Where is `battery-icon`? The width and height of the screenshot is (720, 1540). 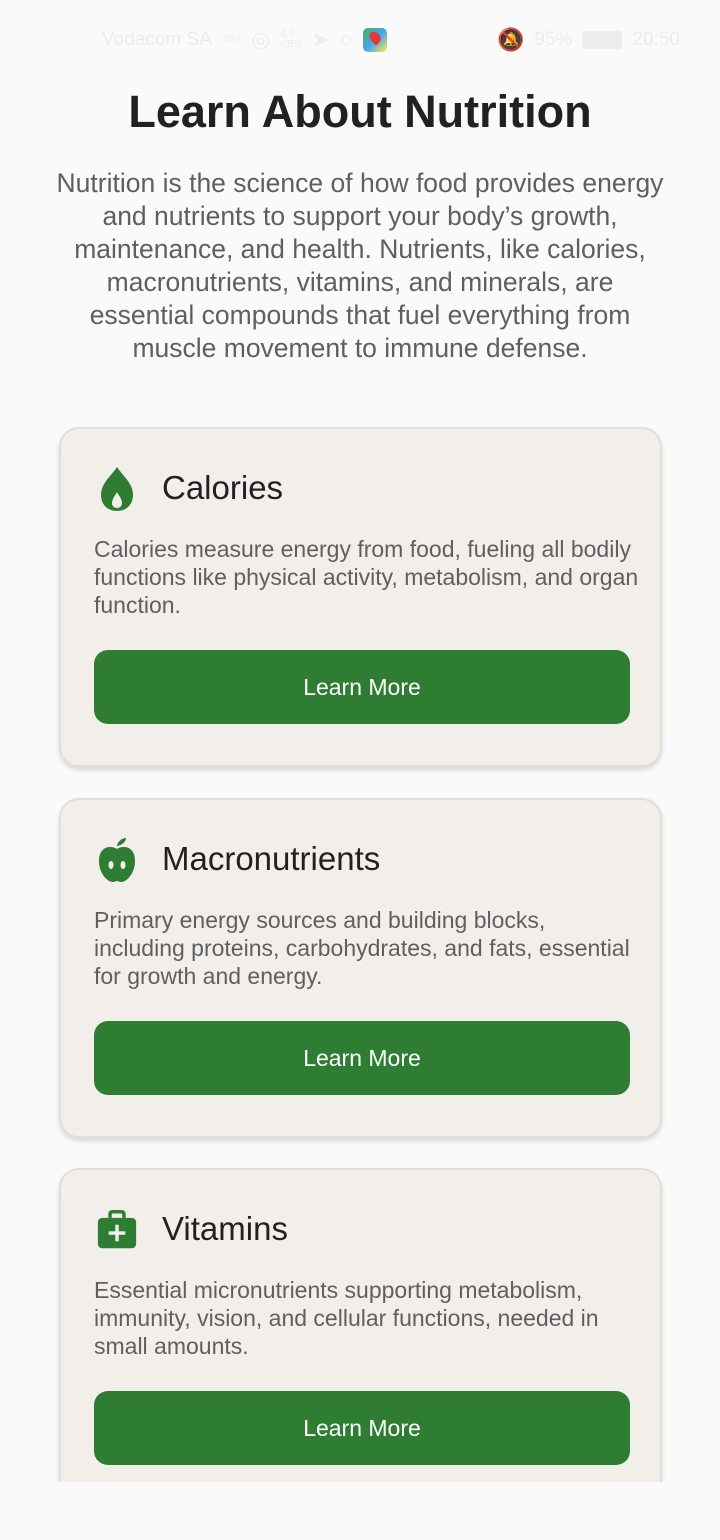
battery-icon is located at coordinates (602, 40).